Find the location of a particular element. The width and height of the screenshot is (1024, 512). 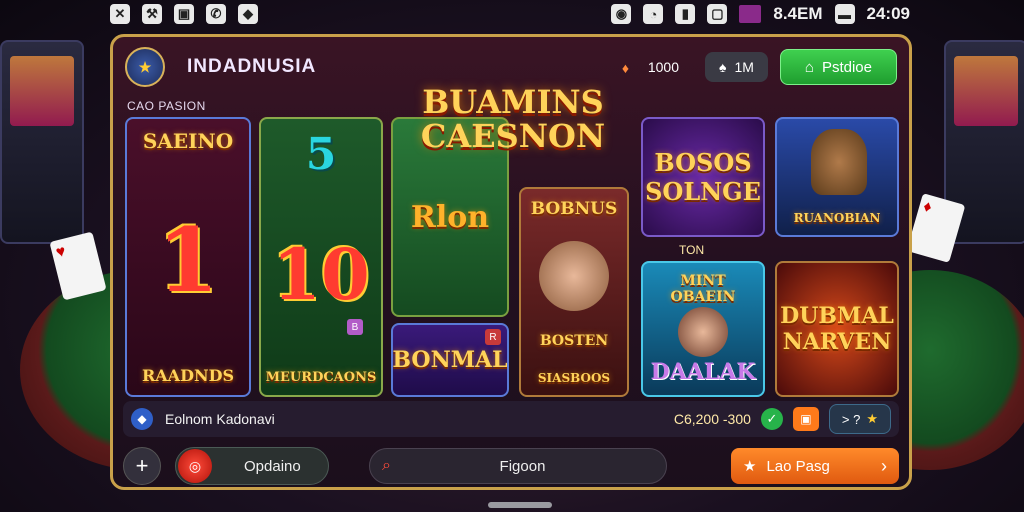

background-slot-machine-left is located at coordinates (42, 142).